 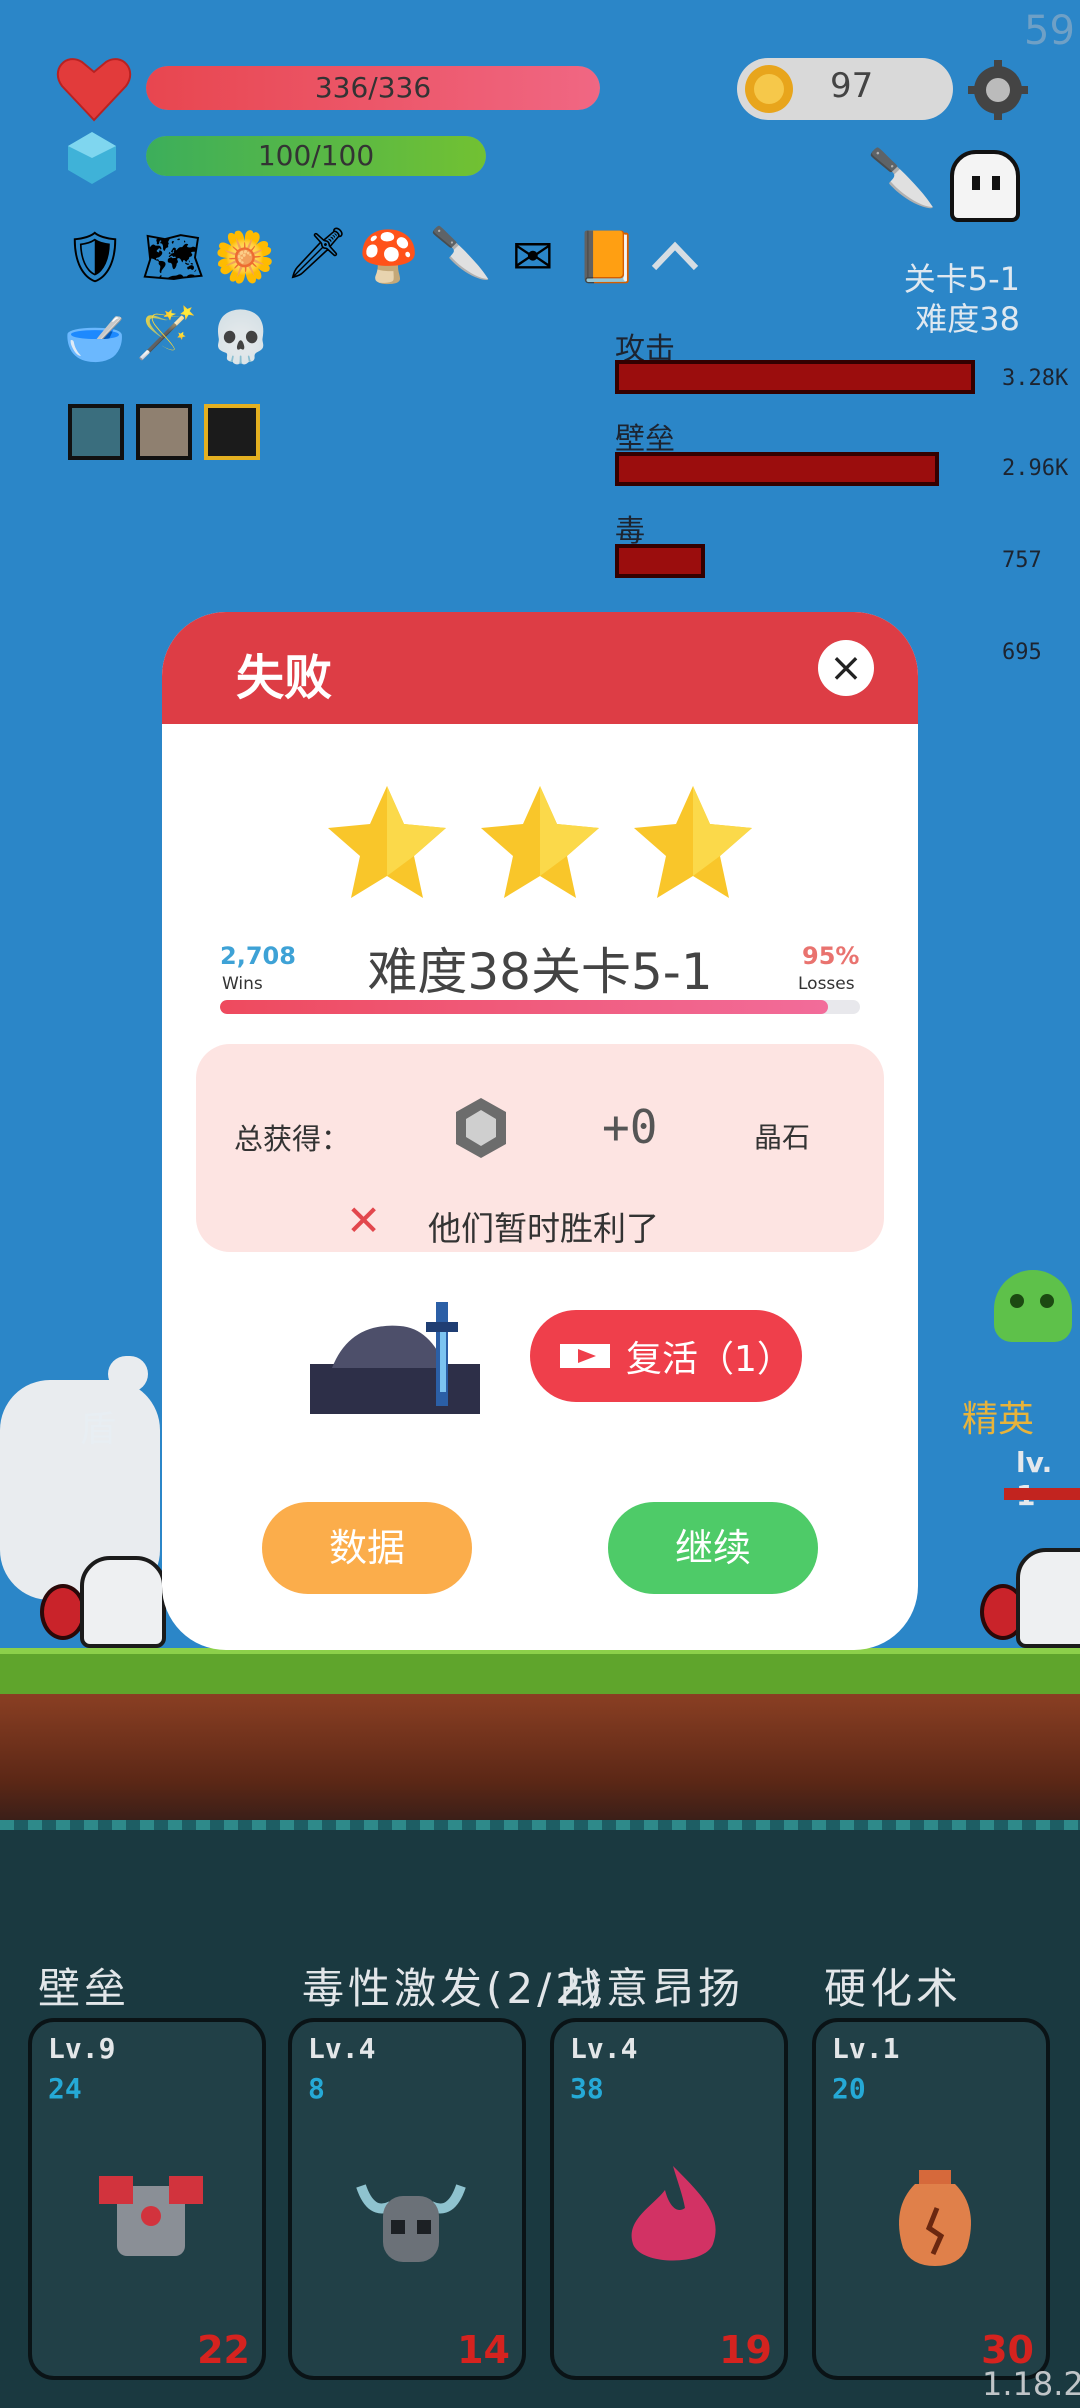 What do you see at coordinates (284, 678) in the screenshot?
I see `dialog-title: 失败` at bounding box center [284, 678].